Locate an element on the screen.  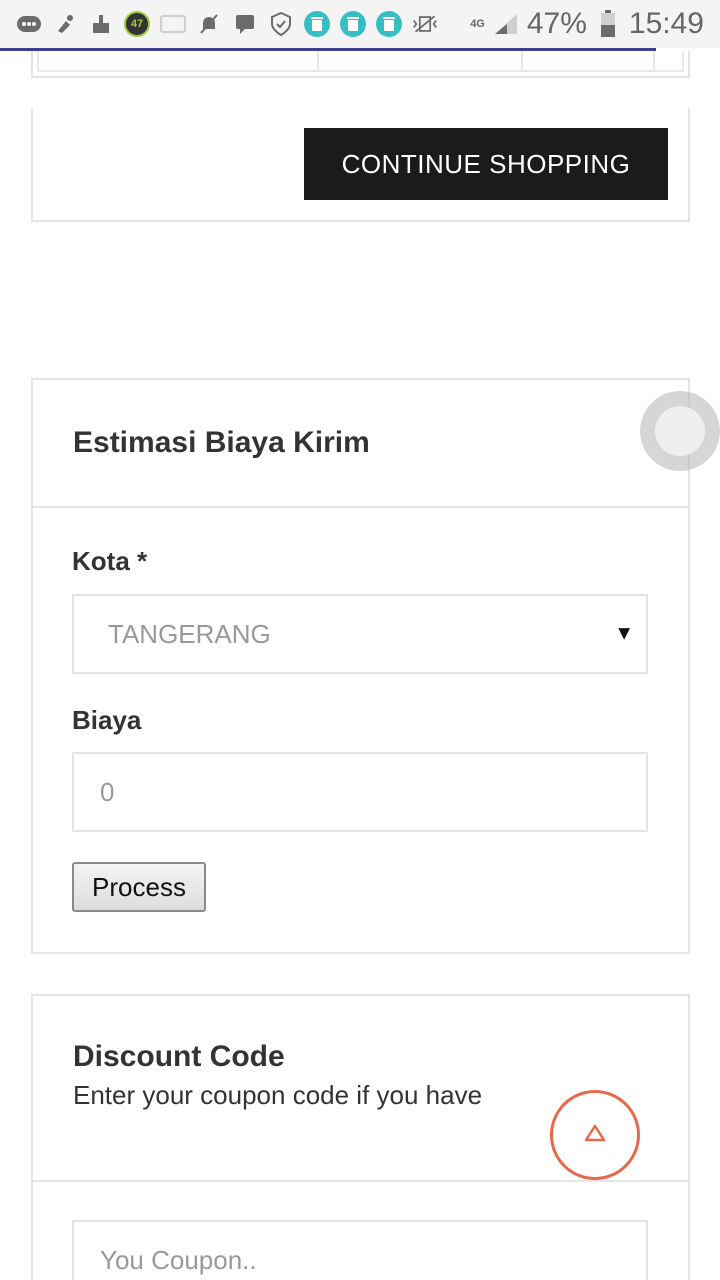
cart-table-inner is located at coordinates (360, 61).